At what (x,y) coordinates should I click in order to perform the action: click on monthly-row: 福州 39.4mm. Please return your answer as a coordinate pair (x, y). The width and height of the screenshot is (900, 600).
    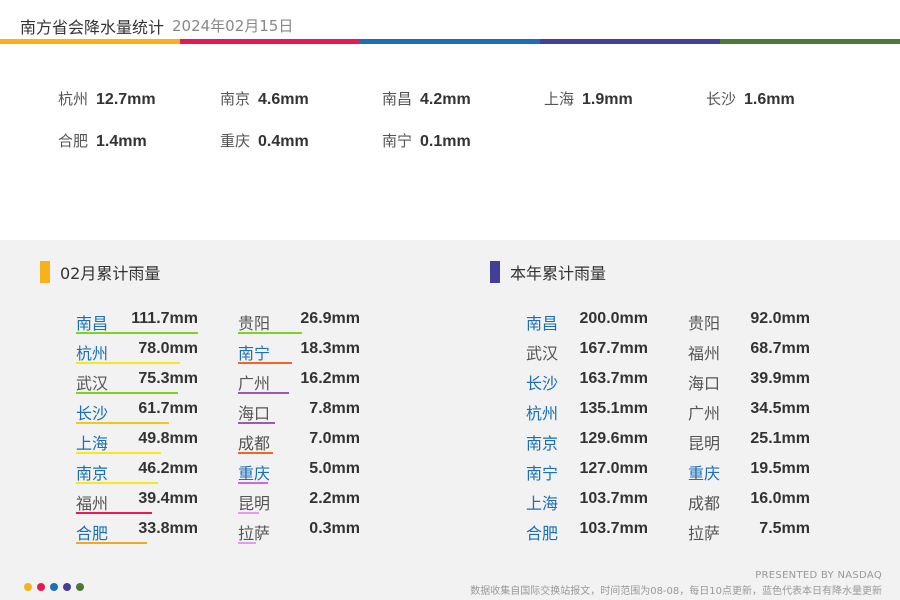
    Looking at the image, I should click on (137, 505).